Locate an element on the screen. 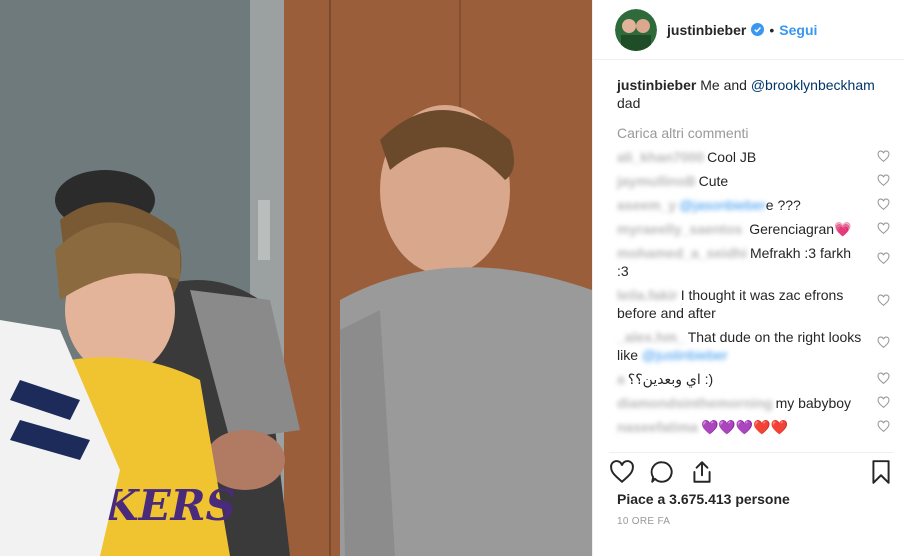  comment-mention: @jasonbieber is located at coordinates (722, 205).